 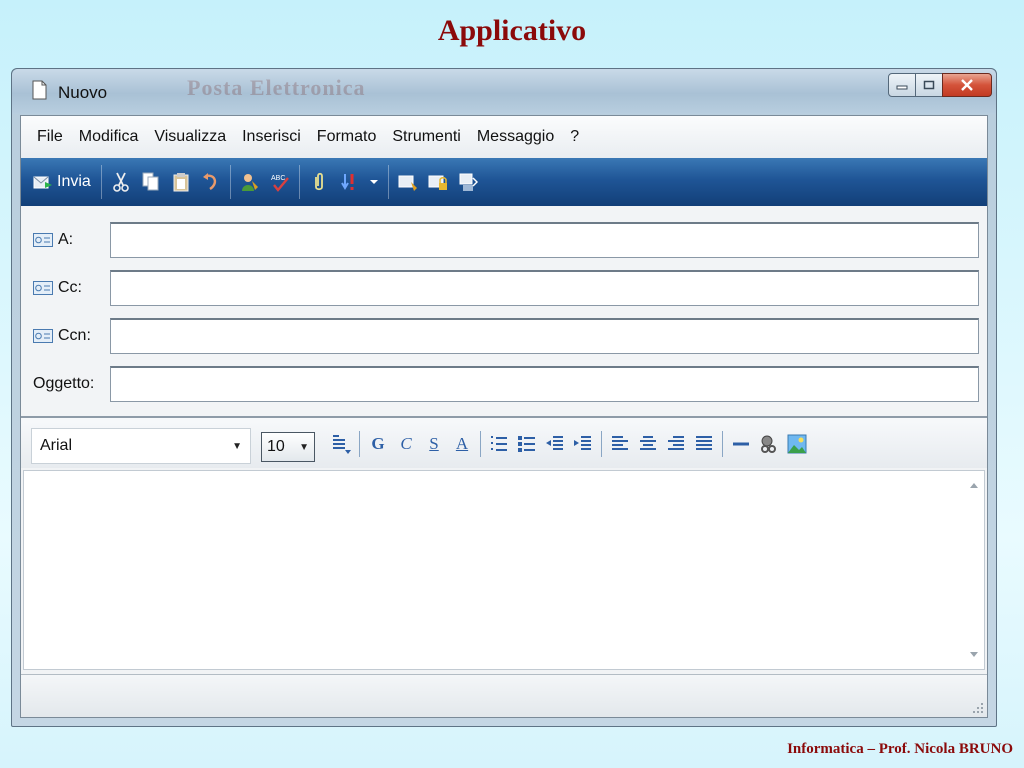 What do you see at coordinates (515, 137) in the screenshot?
I see `menu-message: Messaggio` at bounding box center [515, 137].